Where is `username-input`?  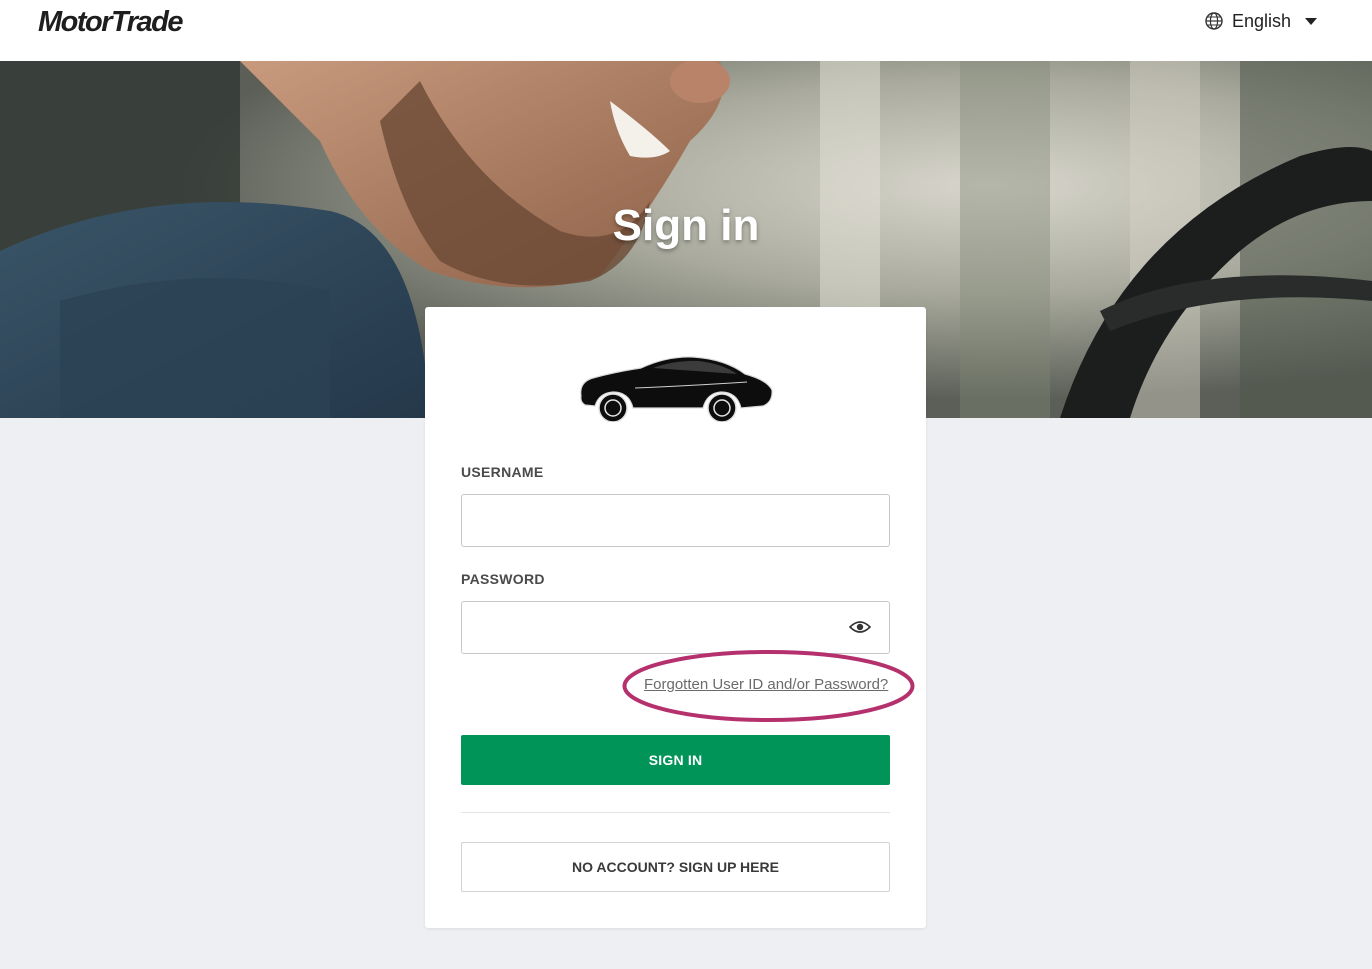
username-input is located at coordinates (675, 520).